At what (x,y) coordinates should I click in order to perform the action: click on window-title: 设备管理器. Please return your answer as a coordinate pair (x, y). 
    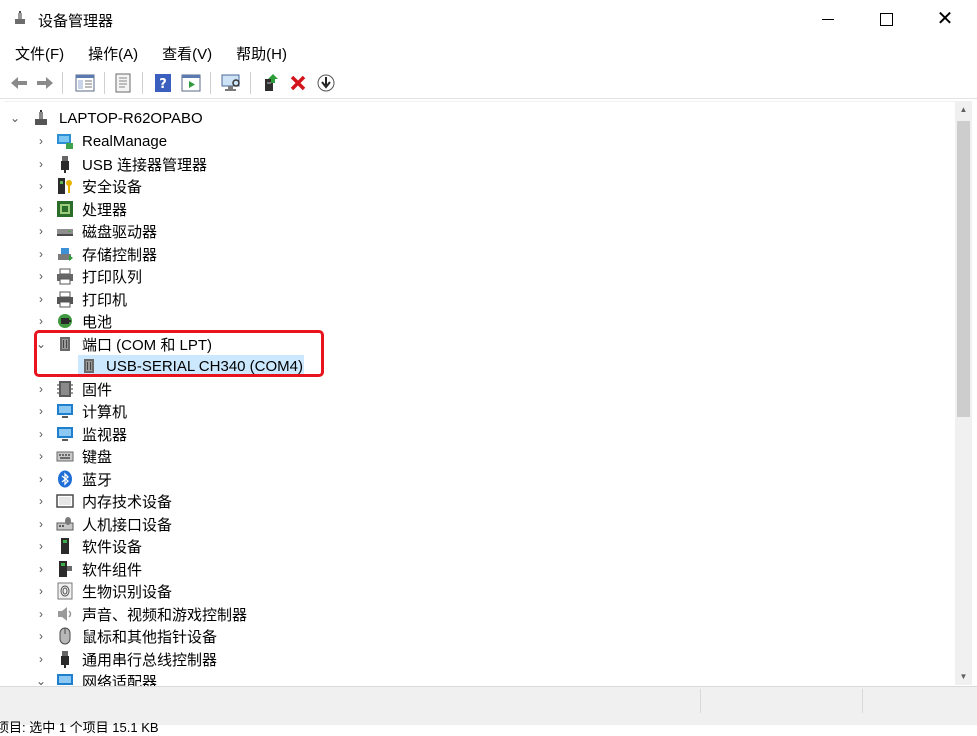
    Looking at the image, I should click on (76, 21).